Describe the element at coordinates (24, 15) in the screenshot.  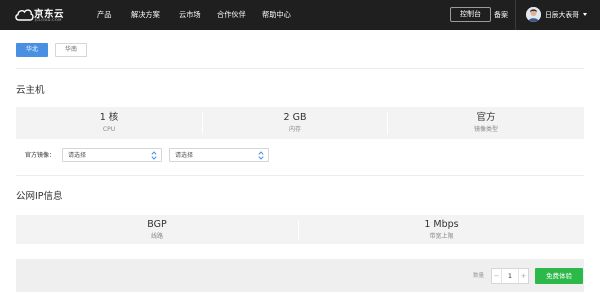
I see `cloud-logo-icon` at that location.